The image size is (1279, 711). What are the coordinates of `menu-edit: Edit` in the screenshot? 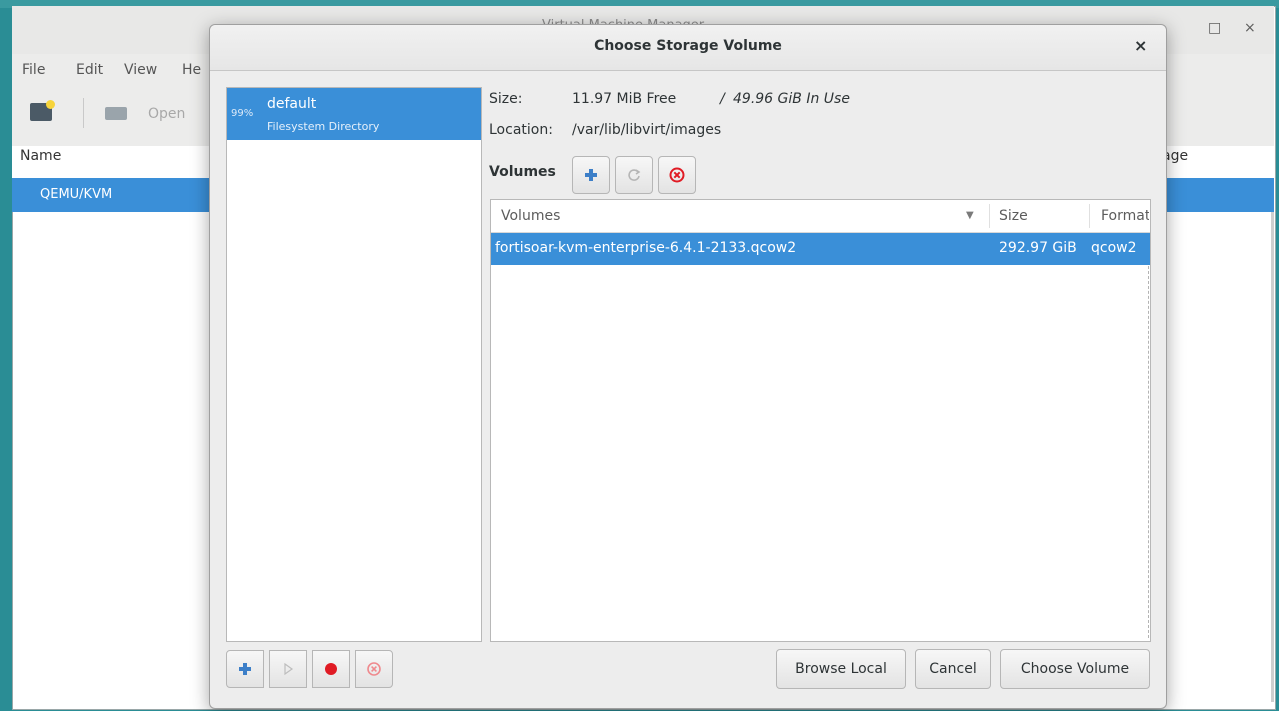 It's located at (89, 70).